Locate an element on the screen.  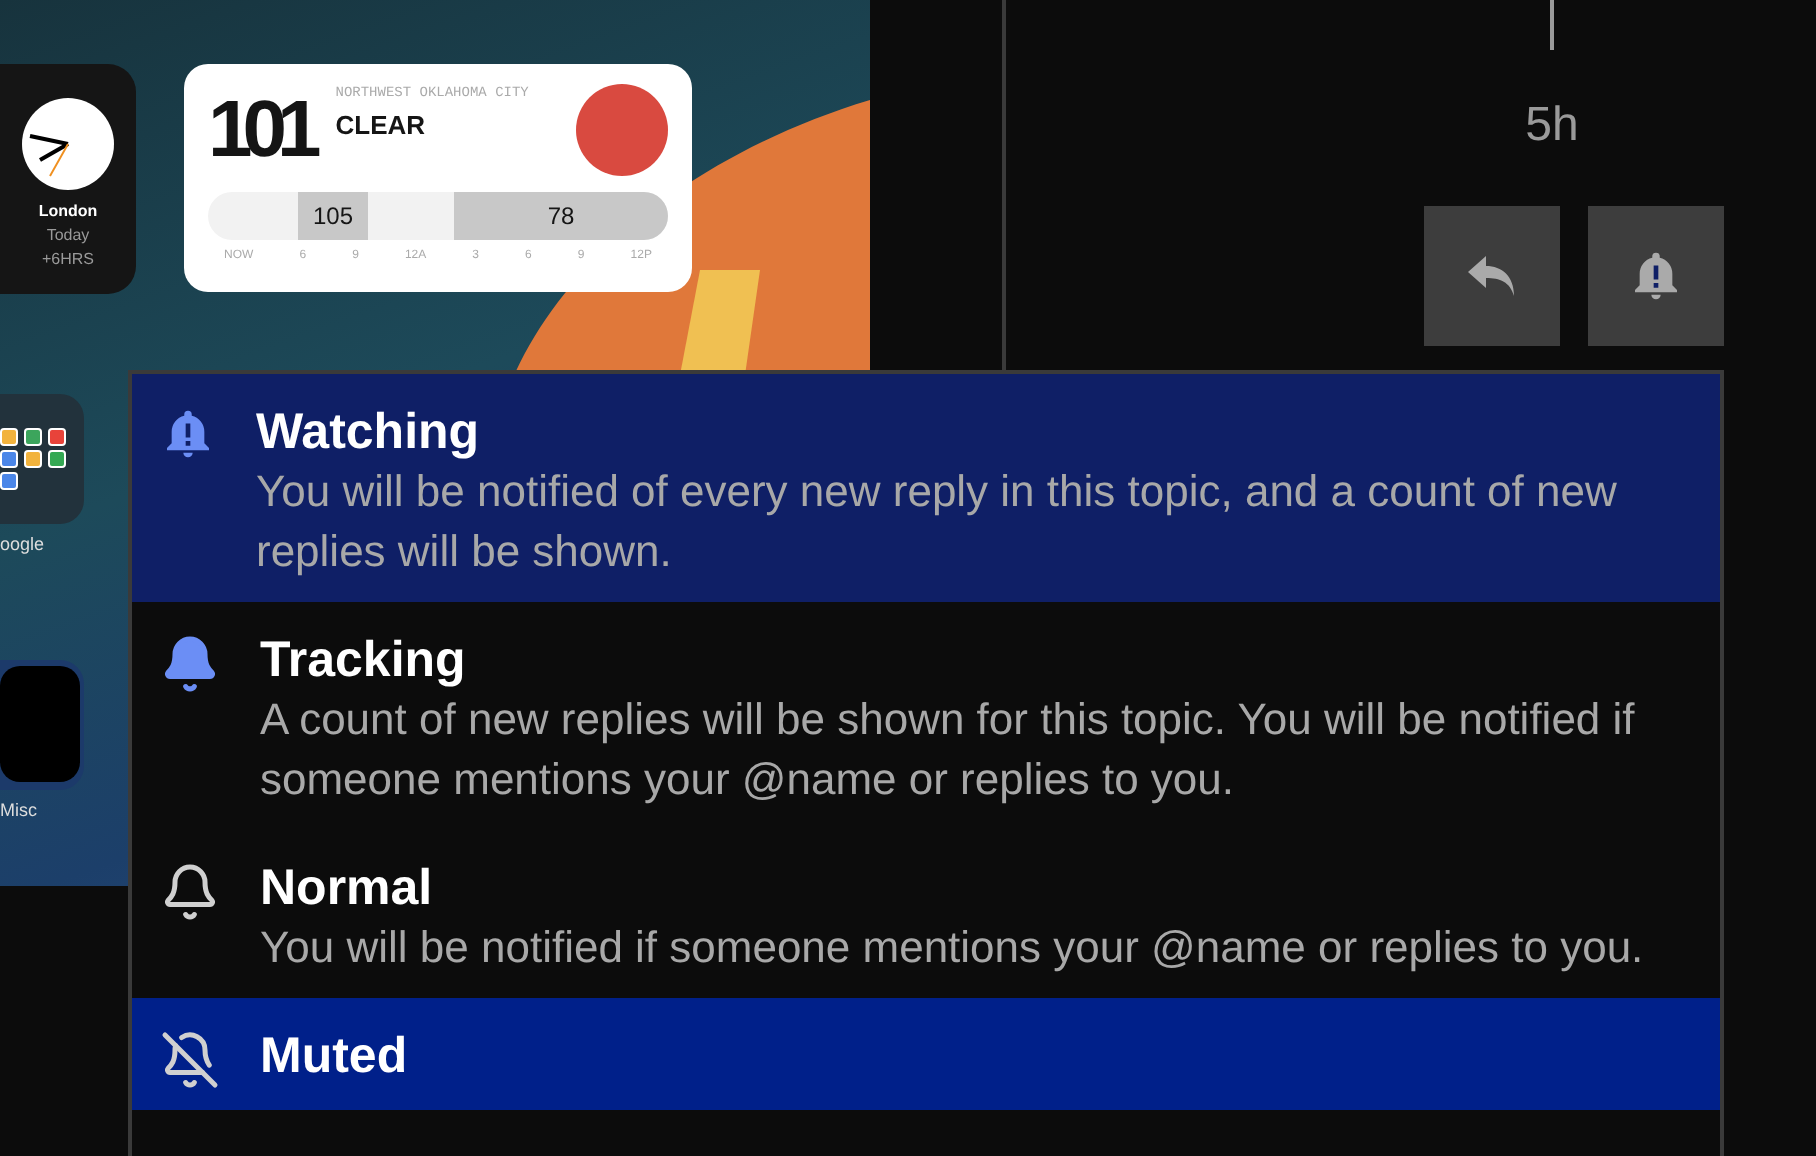
clock-day: Today is located at coordinates (68, 236).